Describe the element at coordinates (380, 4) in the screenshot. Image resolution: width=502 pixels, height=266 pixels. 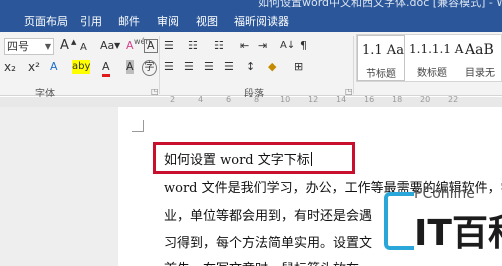
I see `window-title: 如何设置word中文和西文字体.doc [兼容模式] - Word` at that location.